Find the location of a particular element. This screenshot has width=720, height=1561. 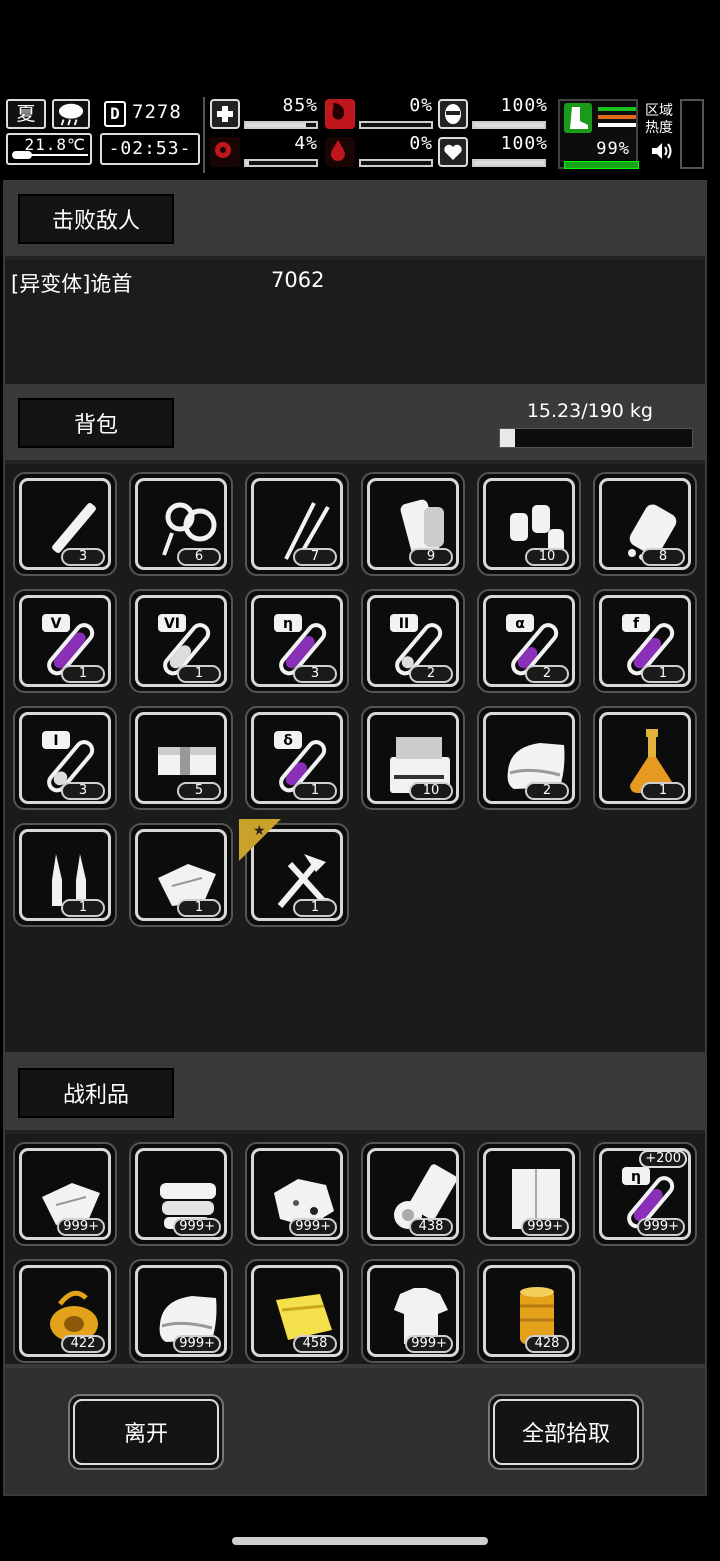

backpack-item-slot: 5 is located at coordinates (181, 758).